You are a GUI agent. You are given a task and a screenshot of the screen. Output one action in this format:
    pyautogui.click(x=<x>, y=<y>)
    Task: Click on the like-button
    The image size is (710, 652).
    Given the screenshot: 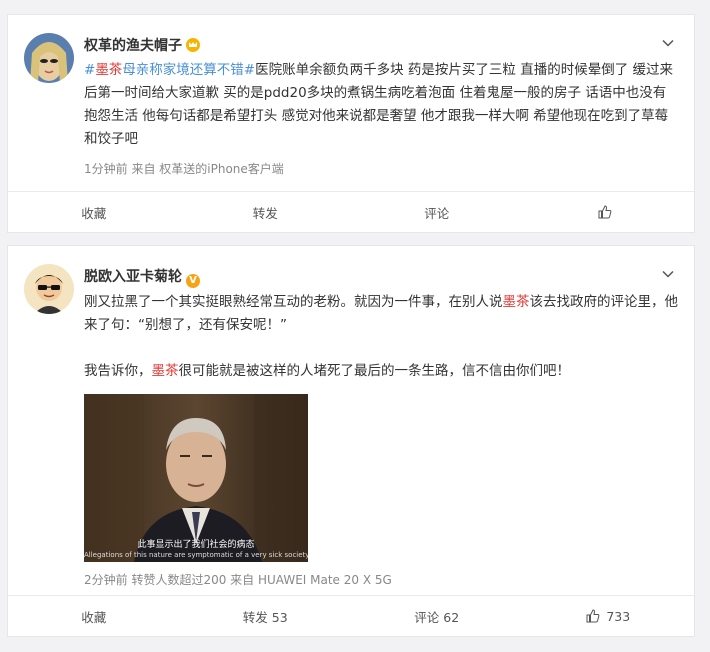 What is the action you would take?
    pyautogui.click(x=609, y=212)
    